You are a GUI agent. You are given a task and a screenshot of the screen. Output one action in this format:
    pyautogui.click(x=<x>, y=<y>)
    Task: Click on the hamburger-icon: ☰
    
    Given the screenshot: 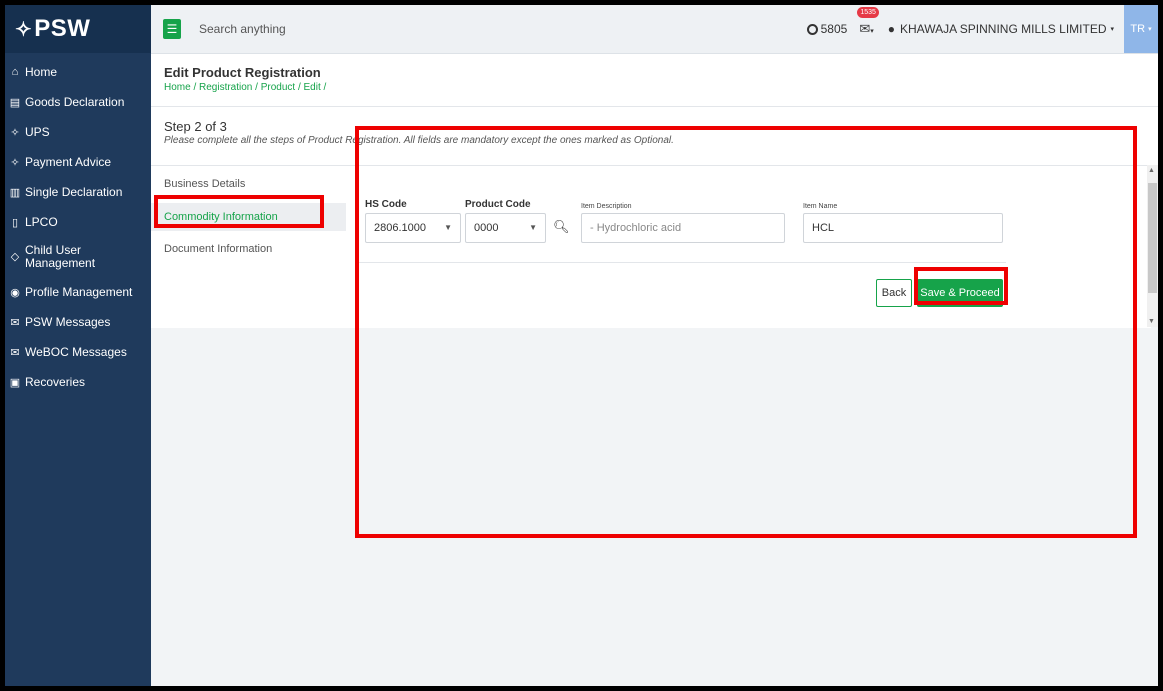 What is the action you would take?
    pyautogui.click(x=172, y=29)
    